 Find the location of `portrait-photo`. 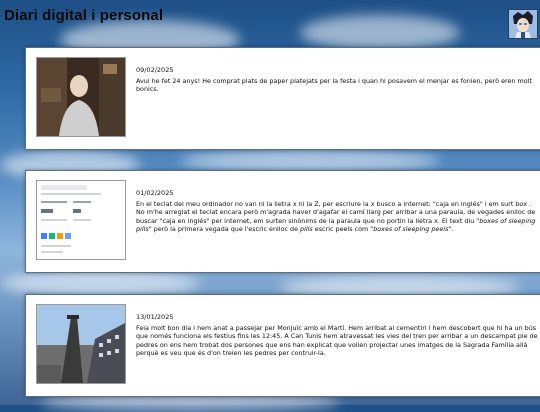

portrait-photo is located at coordinates (81, 97).